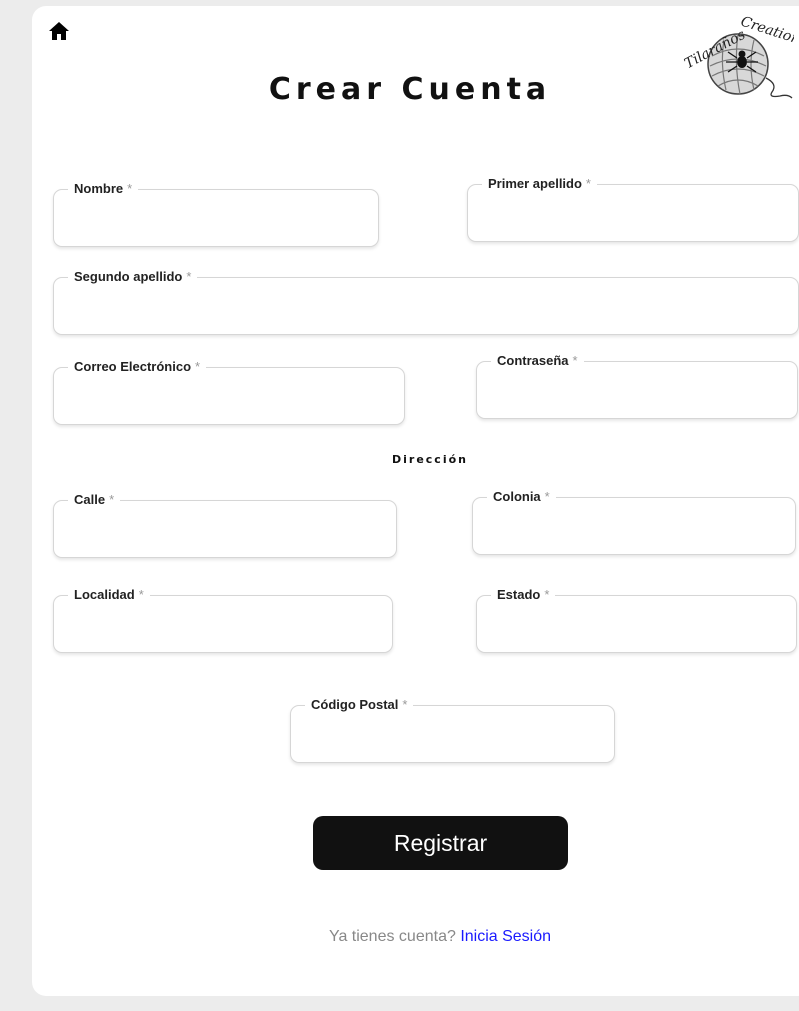 The image size is (799, 1011). Describe the element at coordinates (737, 57) in the screenshot. I see `brand-logo: Tilaraños Creations` at that location.